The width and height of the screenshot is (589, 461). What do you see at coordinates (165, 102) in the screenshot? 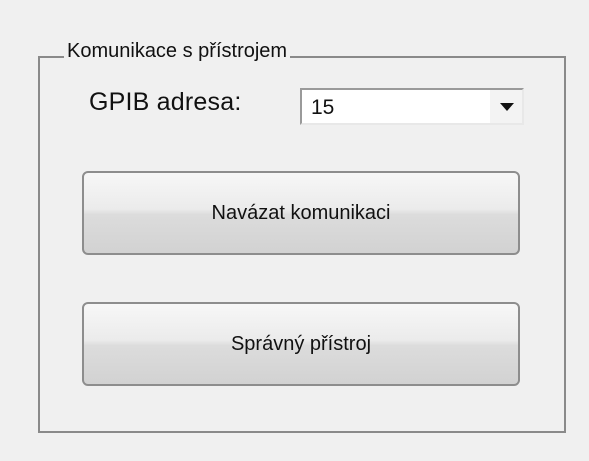
I see `gpib-address-label: GPIB adresa:` at bounding box center [165, 102].